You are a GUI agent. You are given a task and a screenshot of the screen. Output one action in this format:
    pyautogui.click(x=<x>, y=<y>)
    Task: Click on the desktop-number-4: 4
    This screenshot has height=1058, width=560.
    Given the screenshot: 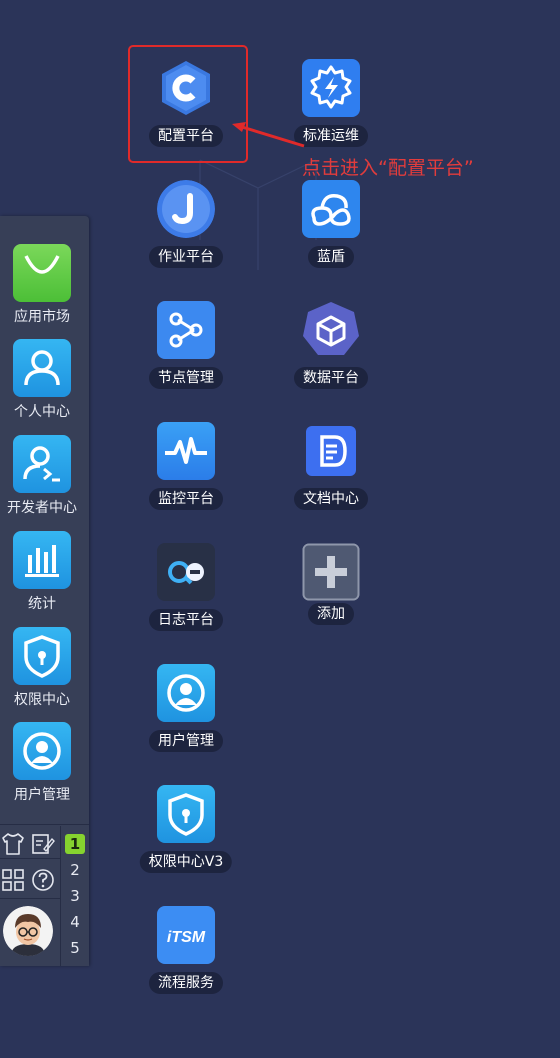 What is the action you would take?
    pyautogui.click(x=75, y=922)
    